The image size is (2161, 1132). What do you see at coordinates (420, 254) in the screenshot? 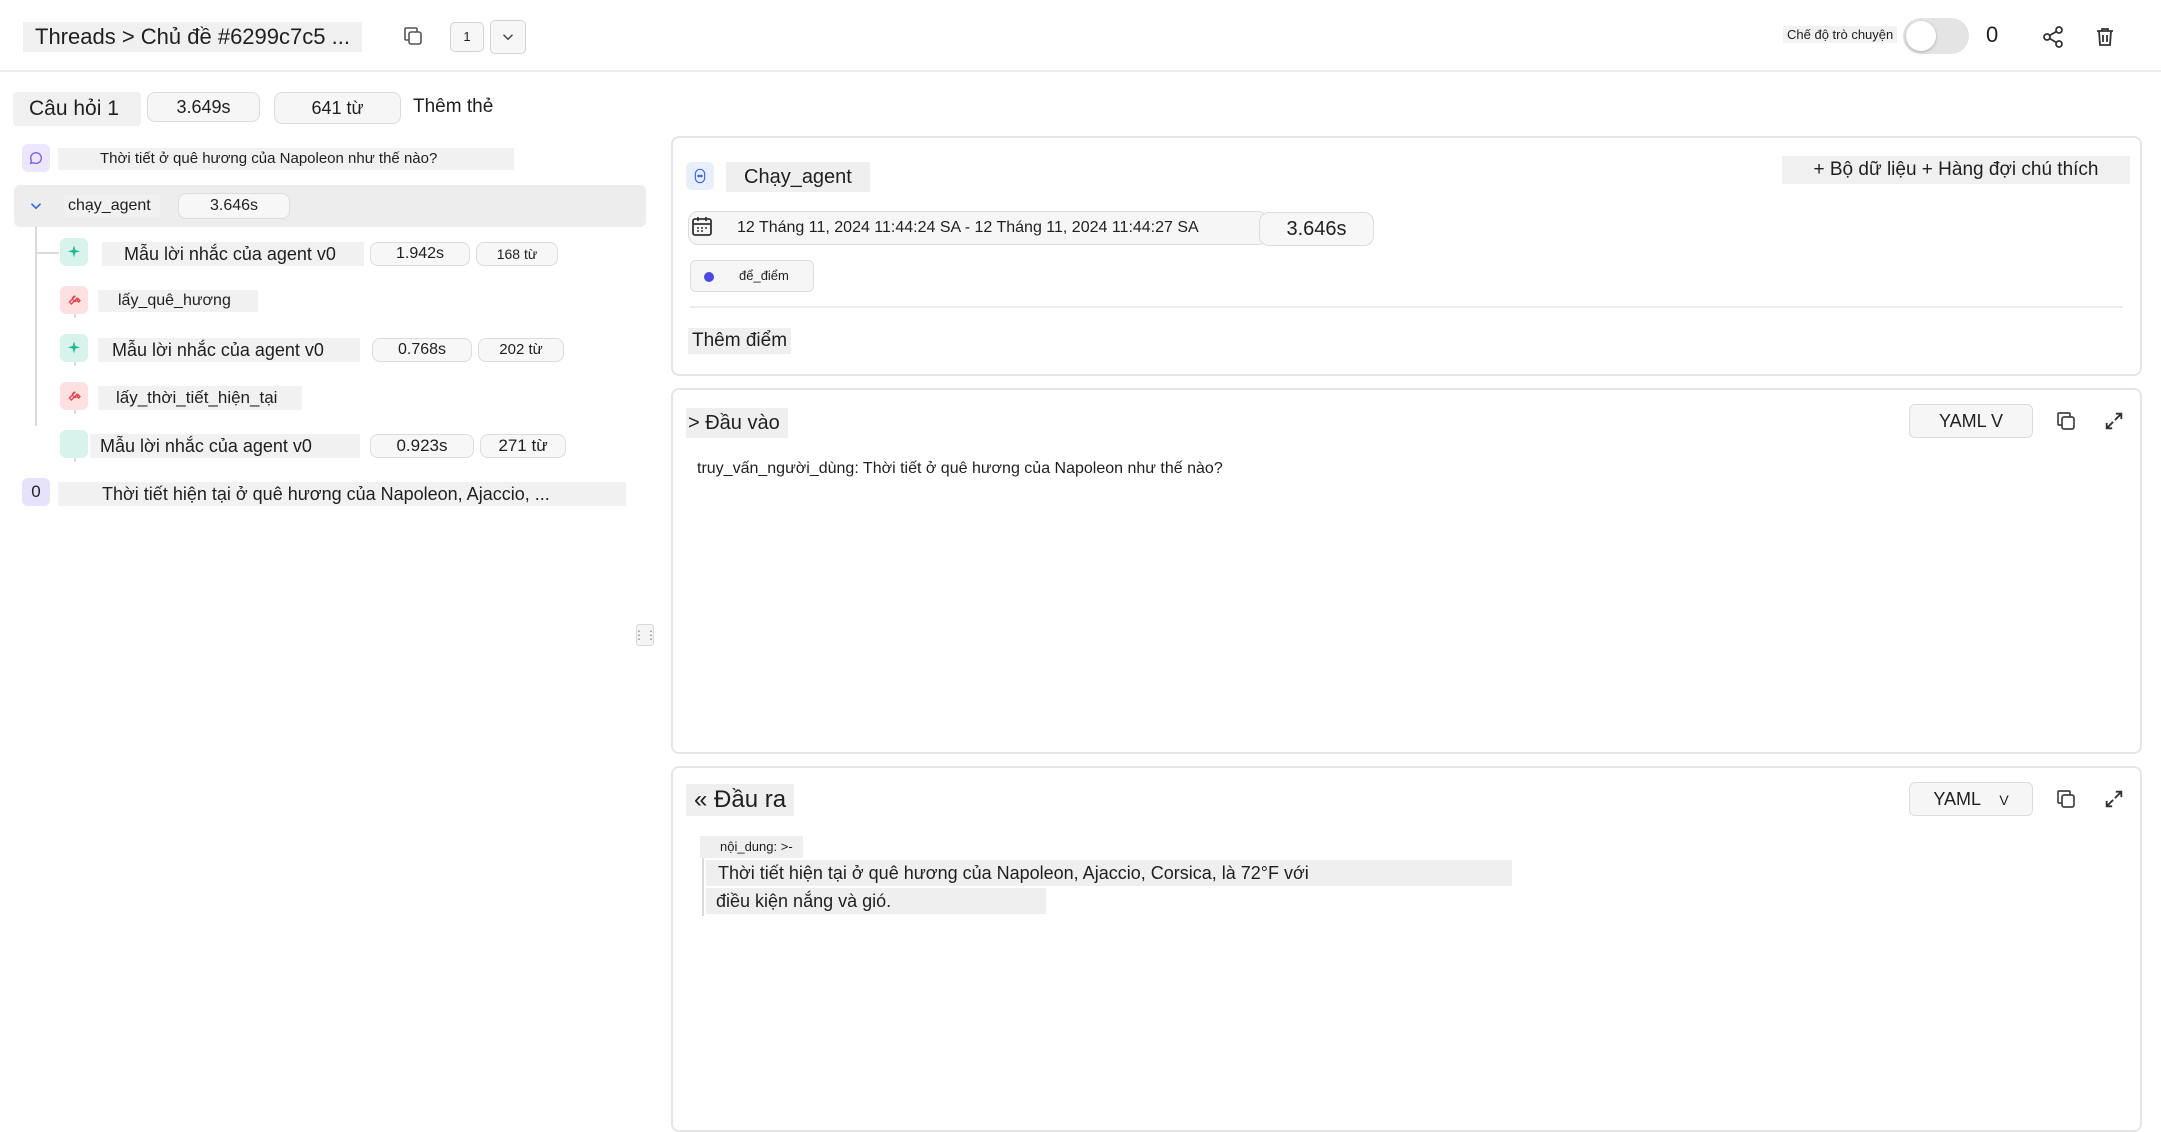
I see `llm-1-latency: 1.942s` at bounding box center [420, 254].